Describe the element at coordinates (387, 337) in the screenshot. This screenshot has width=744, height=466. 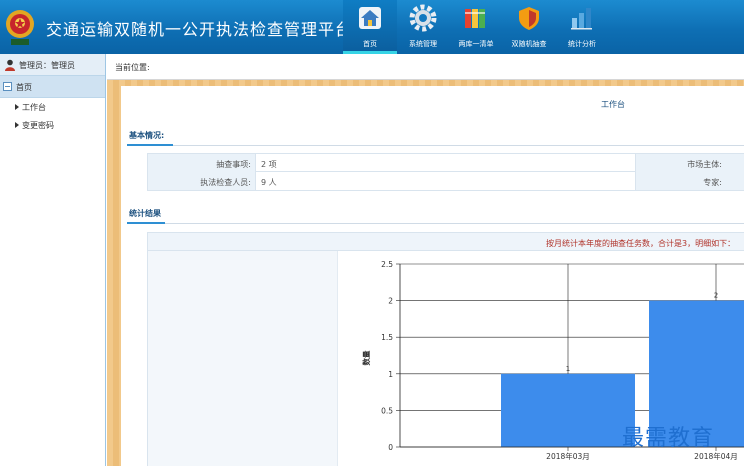
I see `y-tick-label: 1.5` at that location.